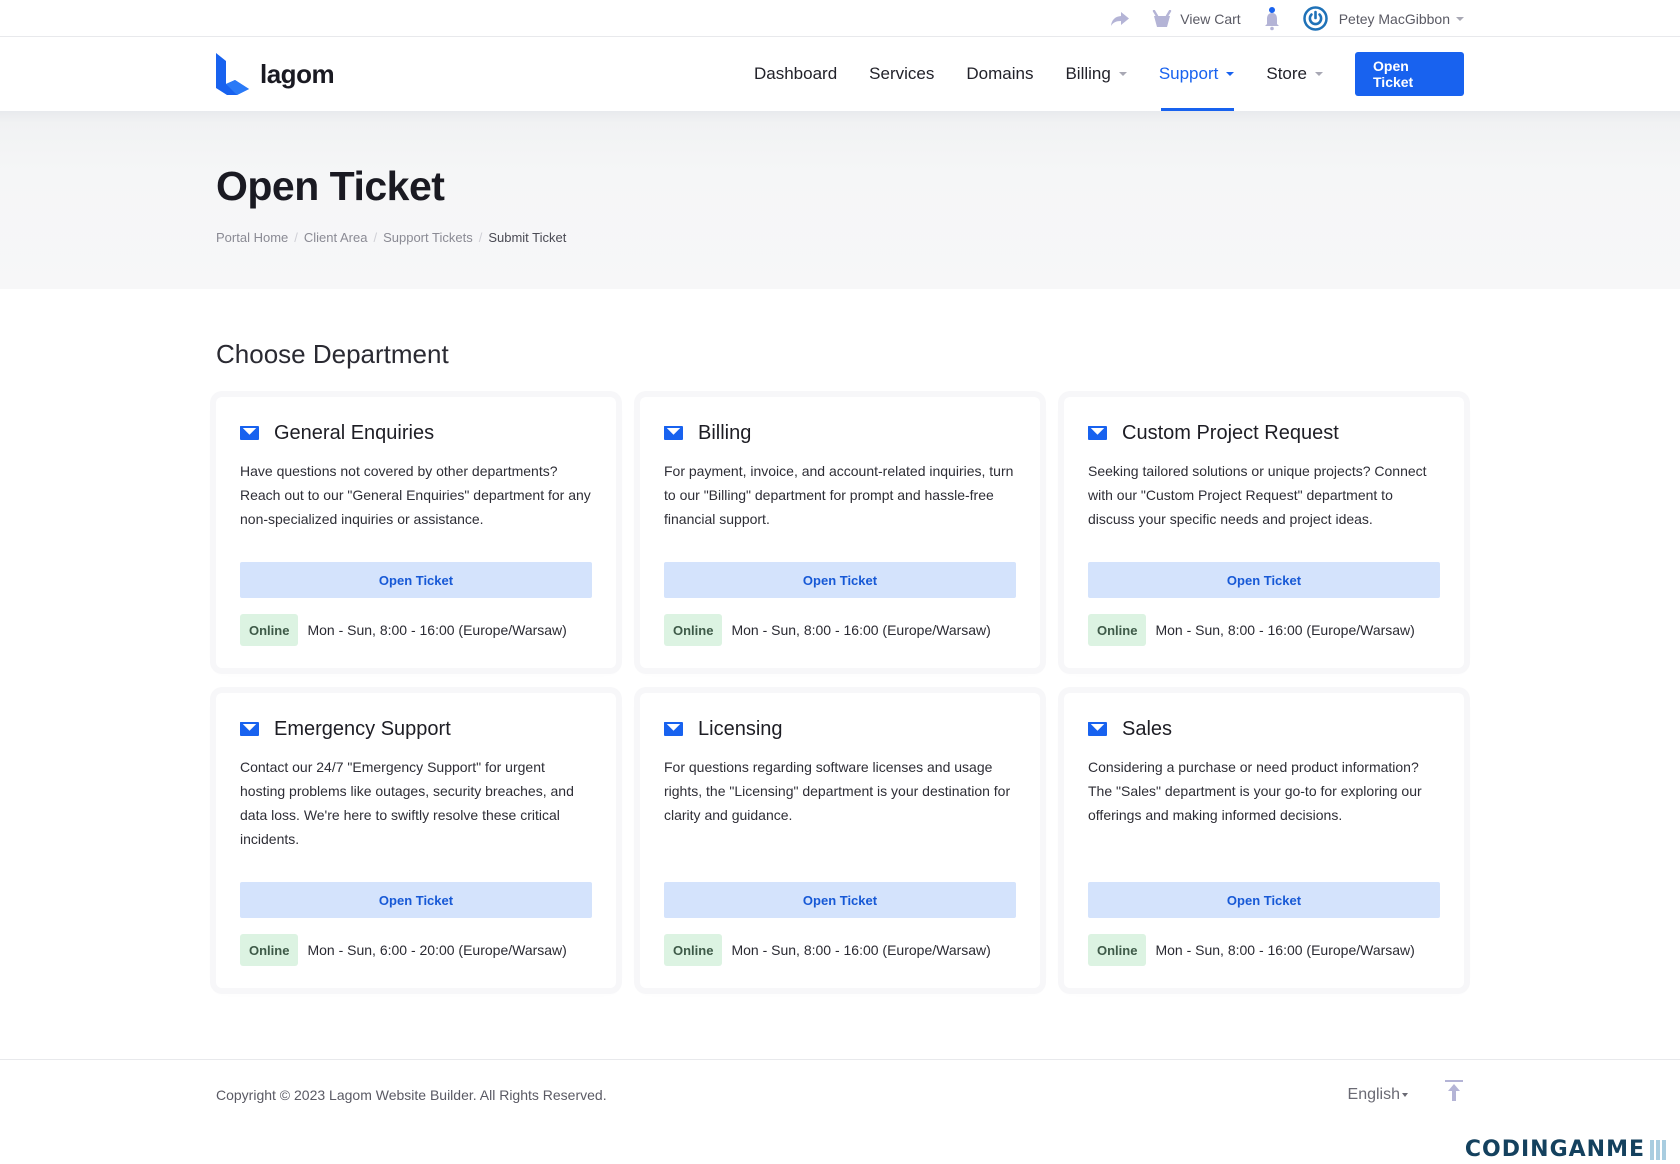 This screenshot has height=1164, width=1680. I want to click on user-menu: Petey MacGibbon, so click(1383, 18).